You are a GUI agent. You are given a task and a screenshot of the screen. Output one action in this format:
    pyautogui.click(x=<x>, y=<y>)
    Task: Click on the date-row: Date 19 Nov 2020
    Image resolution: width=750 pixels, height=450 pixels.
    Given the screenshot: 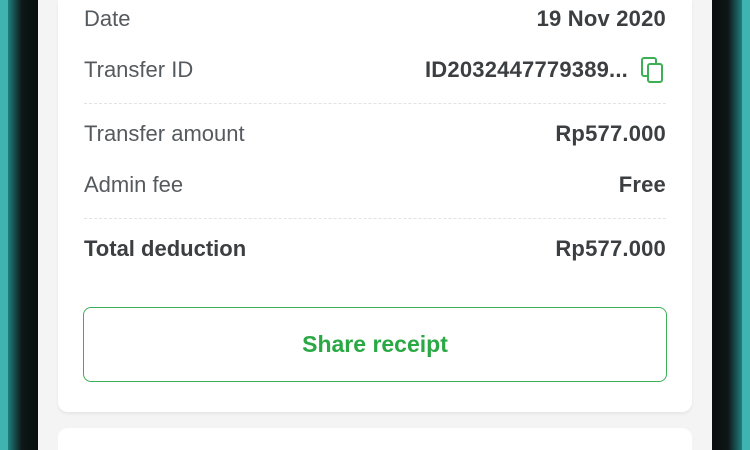 What is the action you would take?
    pyautogui.click(x=375, y=19)
    